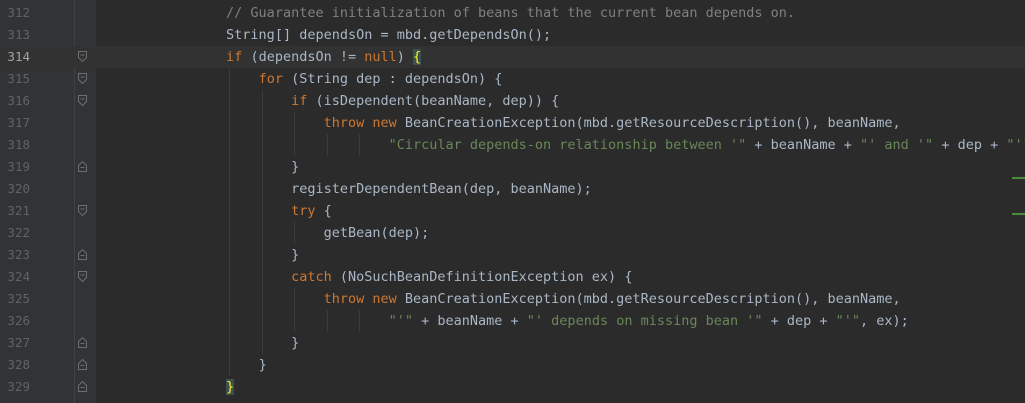 The height and width of the screenshot is (403, 1025). What do you see at coordinates (441, 189) in the screenshot?
I see `code-token: registerDependentBean(dep, beanName);` at bounding box center [441, 189].